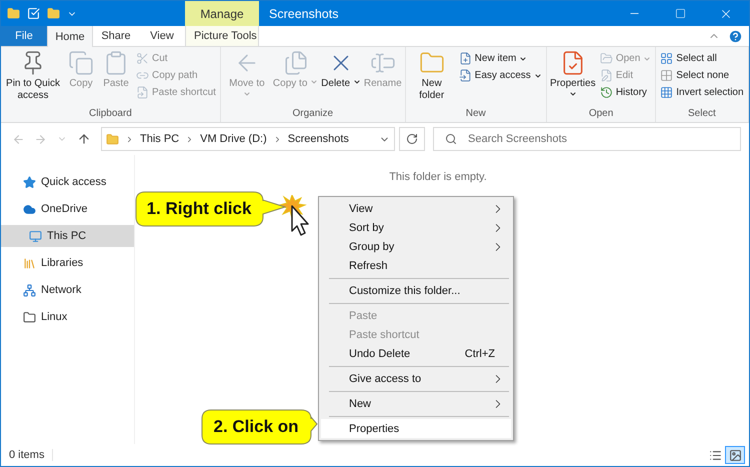 The width and height of the screenshot is (750, 467). I want to click on ribbon-button: Pin to Quick access, so click(33, 78).